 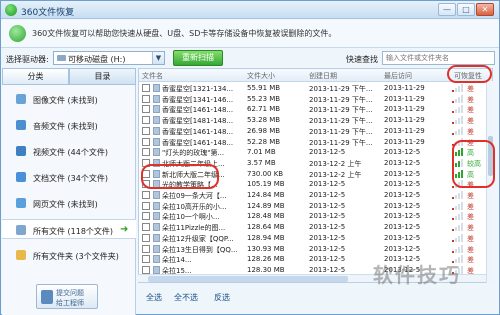 What do you see at coordinates (154, 297) in the screenshot?
I see `select-all-link: 全选` at bounding box center [154, 297].